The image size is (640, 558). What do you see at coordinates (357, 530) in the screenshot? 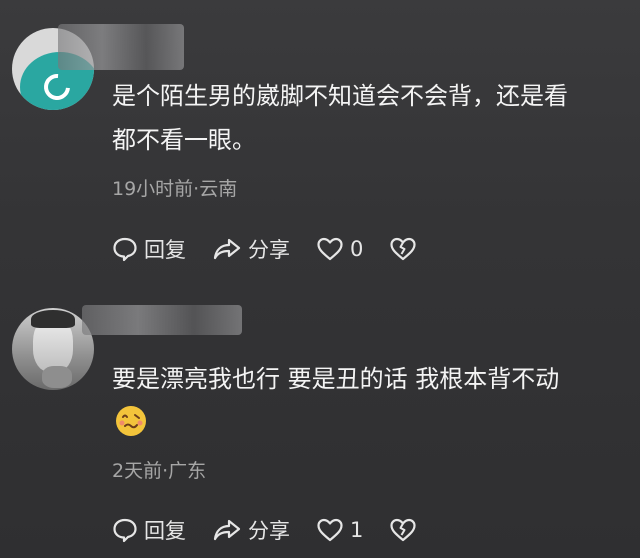
I see `like-count: 1` at bounding box center [357, 530].